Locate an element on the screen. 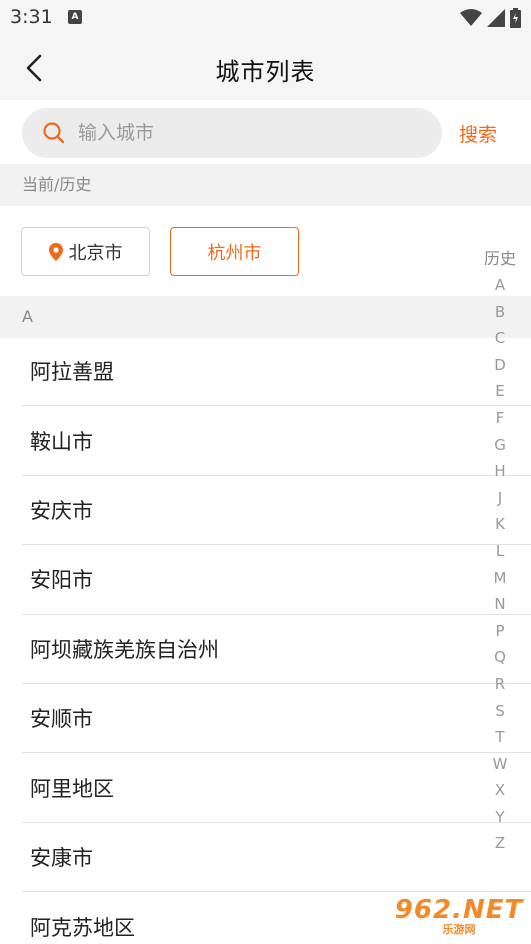 Image resolution: width=531 pixels, height=944 pixels. index-letter: G is located at coordinates (500, 445).